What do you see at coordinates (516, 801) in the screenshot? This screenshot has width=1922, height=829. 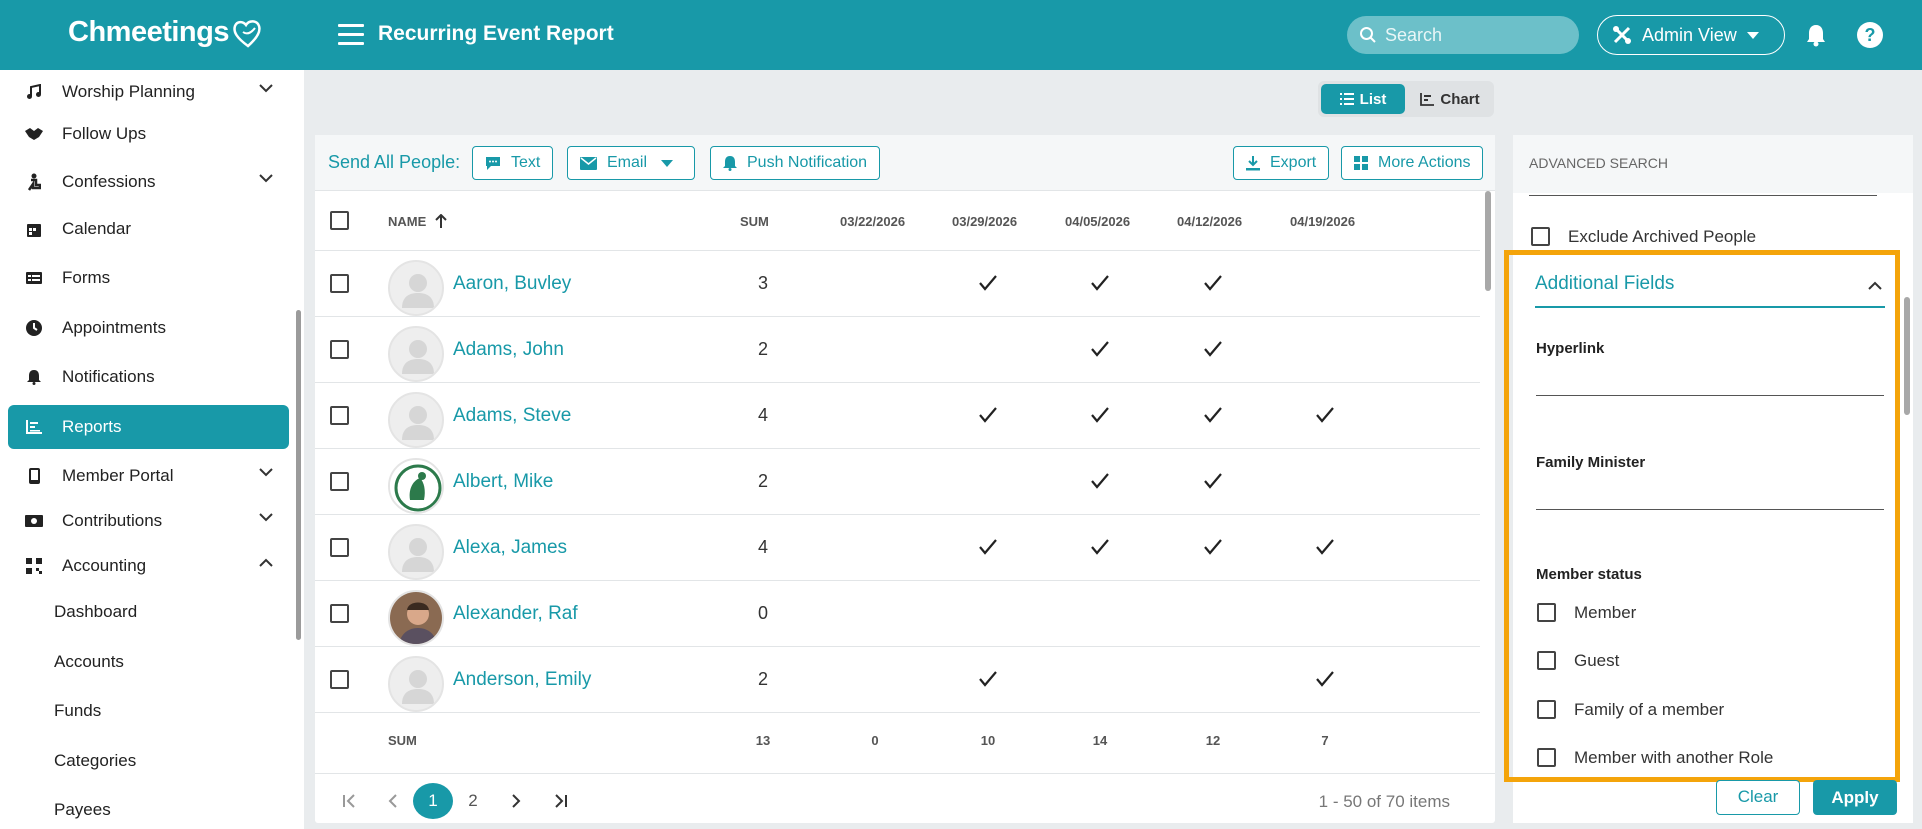 I see `next-page-button` at bounding box center [516, 801].